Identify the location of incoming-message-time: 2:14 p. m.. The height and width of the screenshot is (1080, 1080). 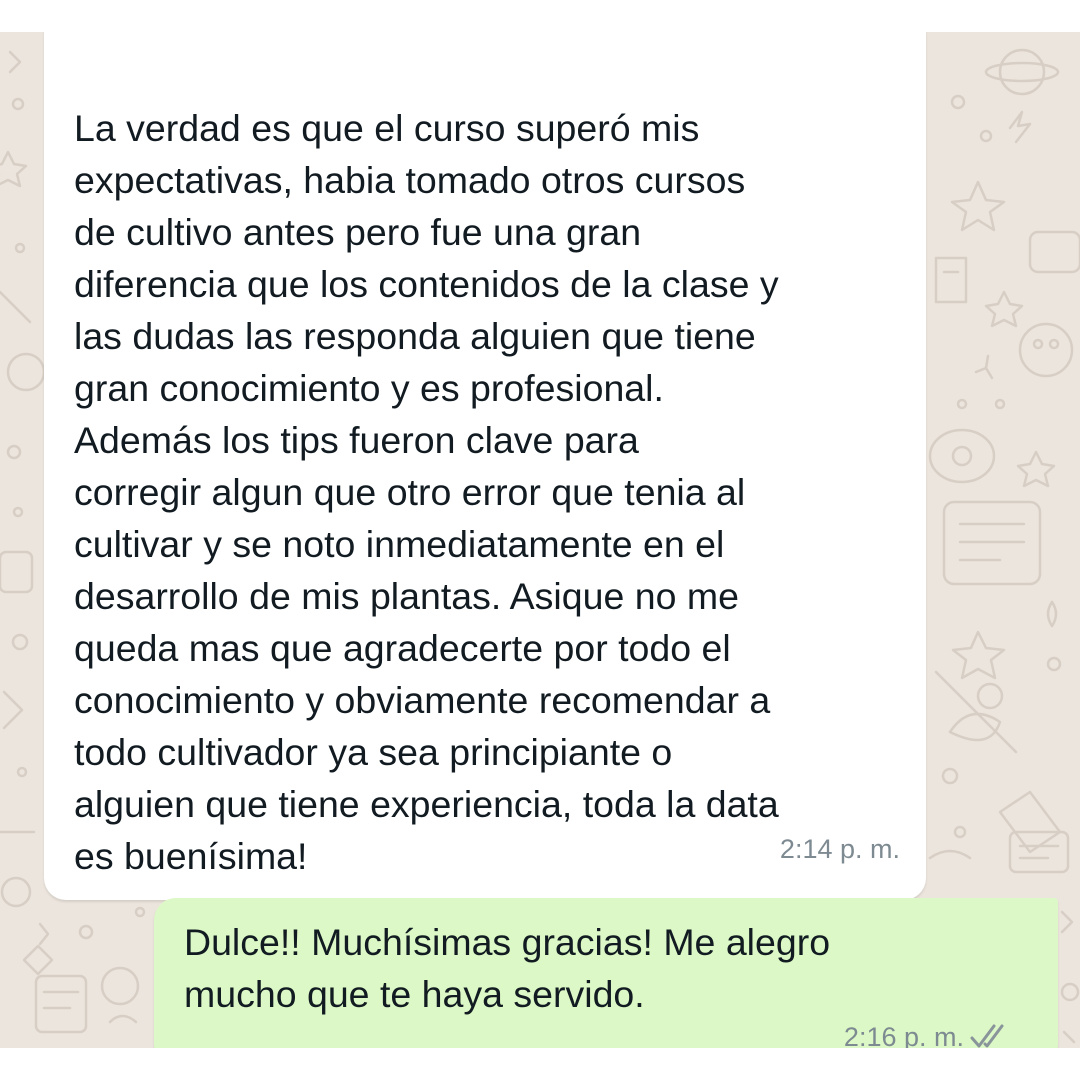
(839, 849).